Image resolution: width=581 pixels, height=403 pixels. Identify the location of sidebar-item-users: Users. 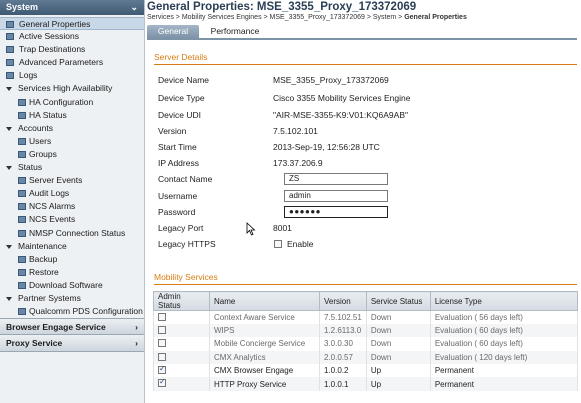
(72, 141).